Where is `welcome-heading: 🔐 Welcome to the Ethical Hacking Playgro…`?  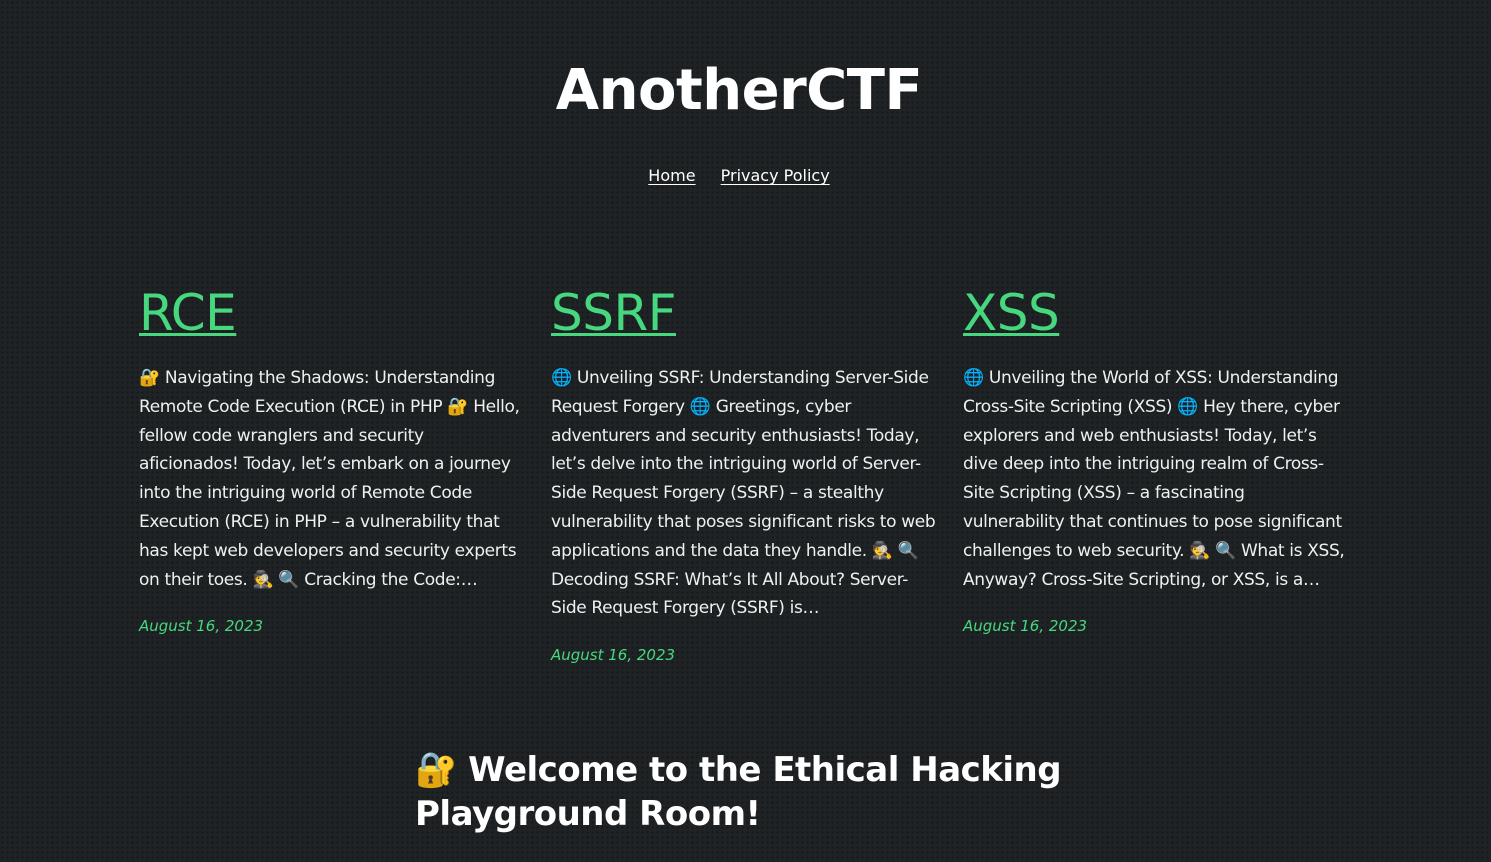
welcome-heading: 🔐 Welcome to the Ethical Hacking Playgro… is located at coordinates (738, 792).